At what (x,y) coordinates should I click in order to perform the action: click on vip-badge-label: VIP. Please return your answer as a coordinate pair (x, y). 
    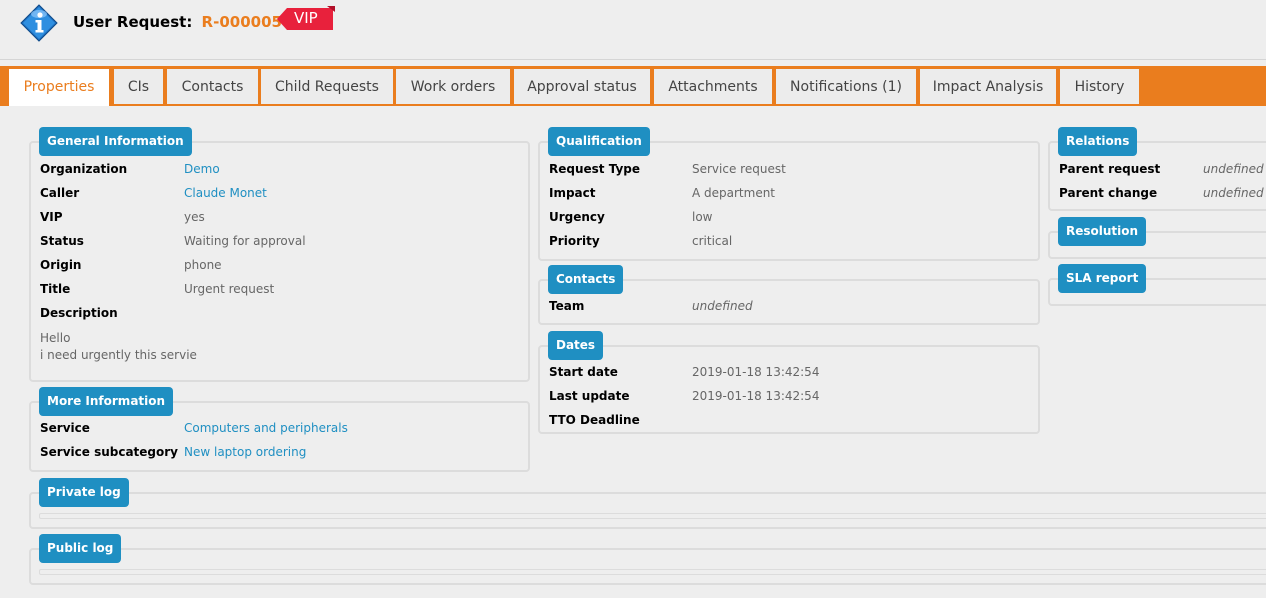
    Looking at the image, I should click on (306, 18).